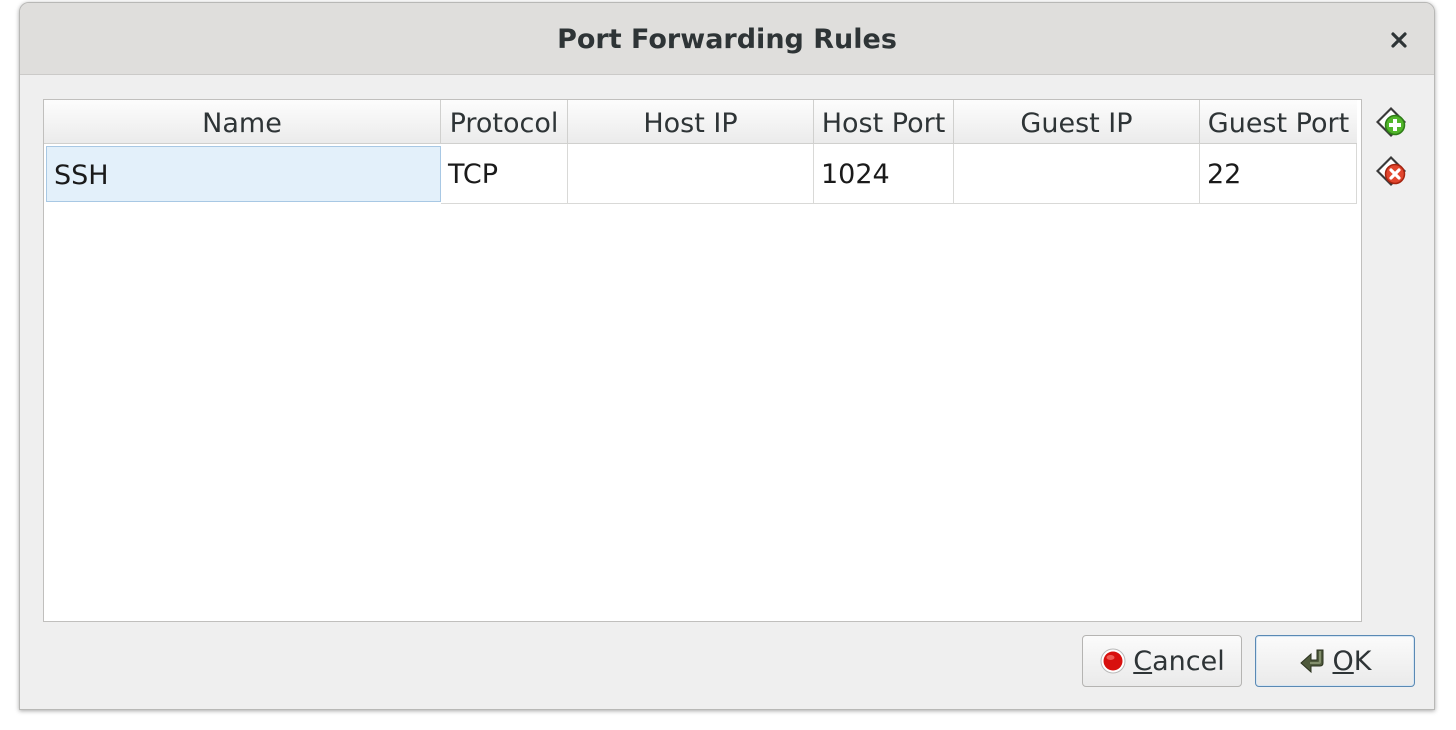 This screenshot has width=1456, height=730. I want to click on close-button, so click(1399, 40).